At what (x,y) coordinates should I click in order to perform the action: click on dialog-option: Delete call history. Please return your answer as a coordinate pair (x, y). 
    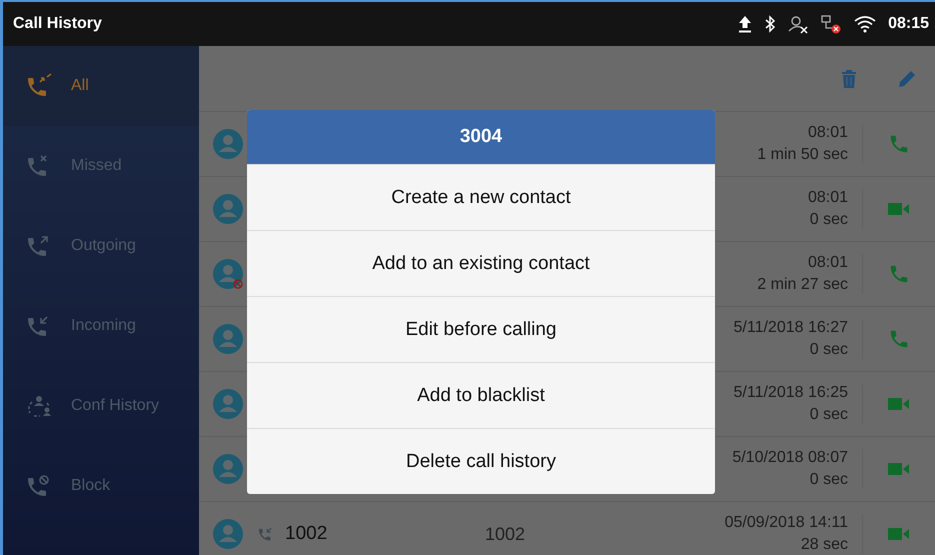
    Looking at the image, I should click on (481, 461).